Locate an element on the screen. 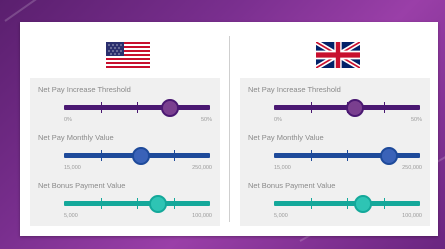 This screenshot has height=249, width=445. us-flag-icon is located at coordinates (128, 55).